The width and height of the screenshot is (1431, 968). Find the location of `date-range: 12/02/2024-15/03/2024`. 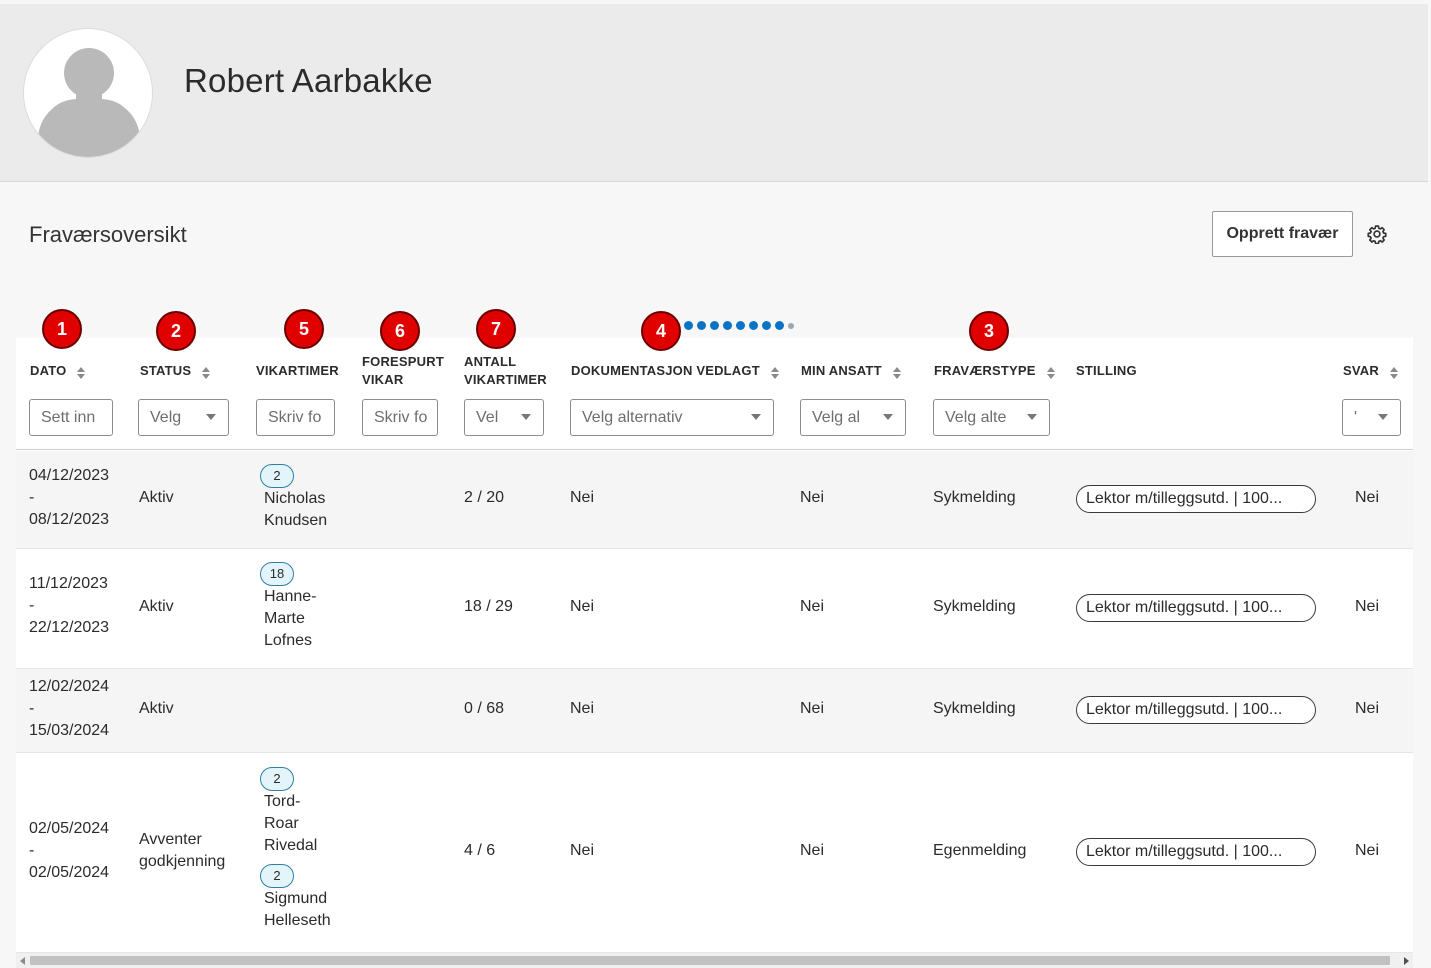

date-range: 12/02/2024-15/03/2024 is located at coordinates (69, 708).